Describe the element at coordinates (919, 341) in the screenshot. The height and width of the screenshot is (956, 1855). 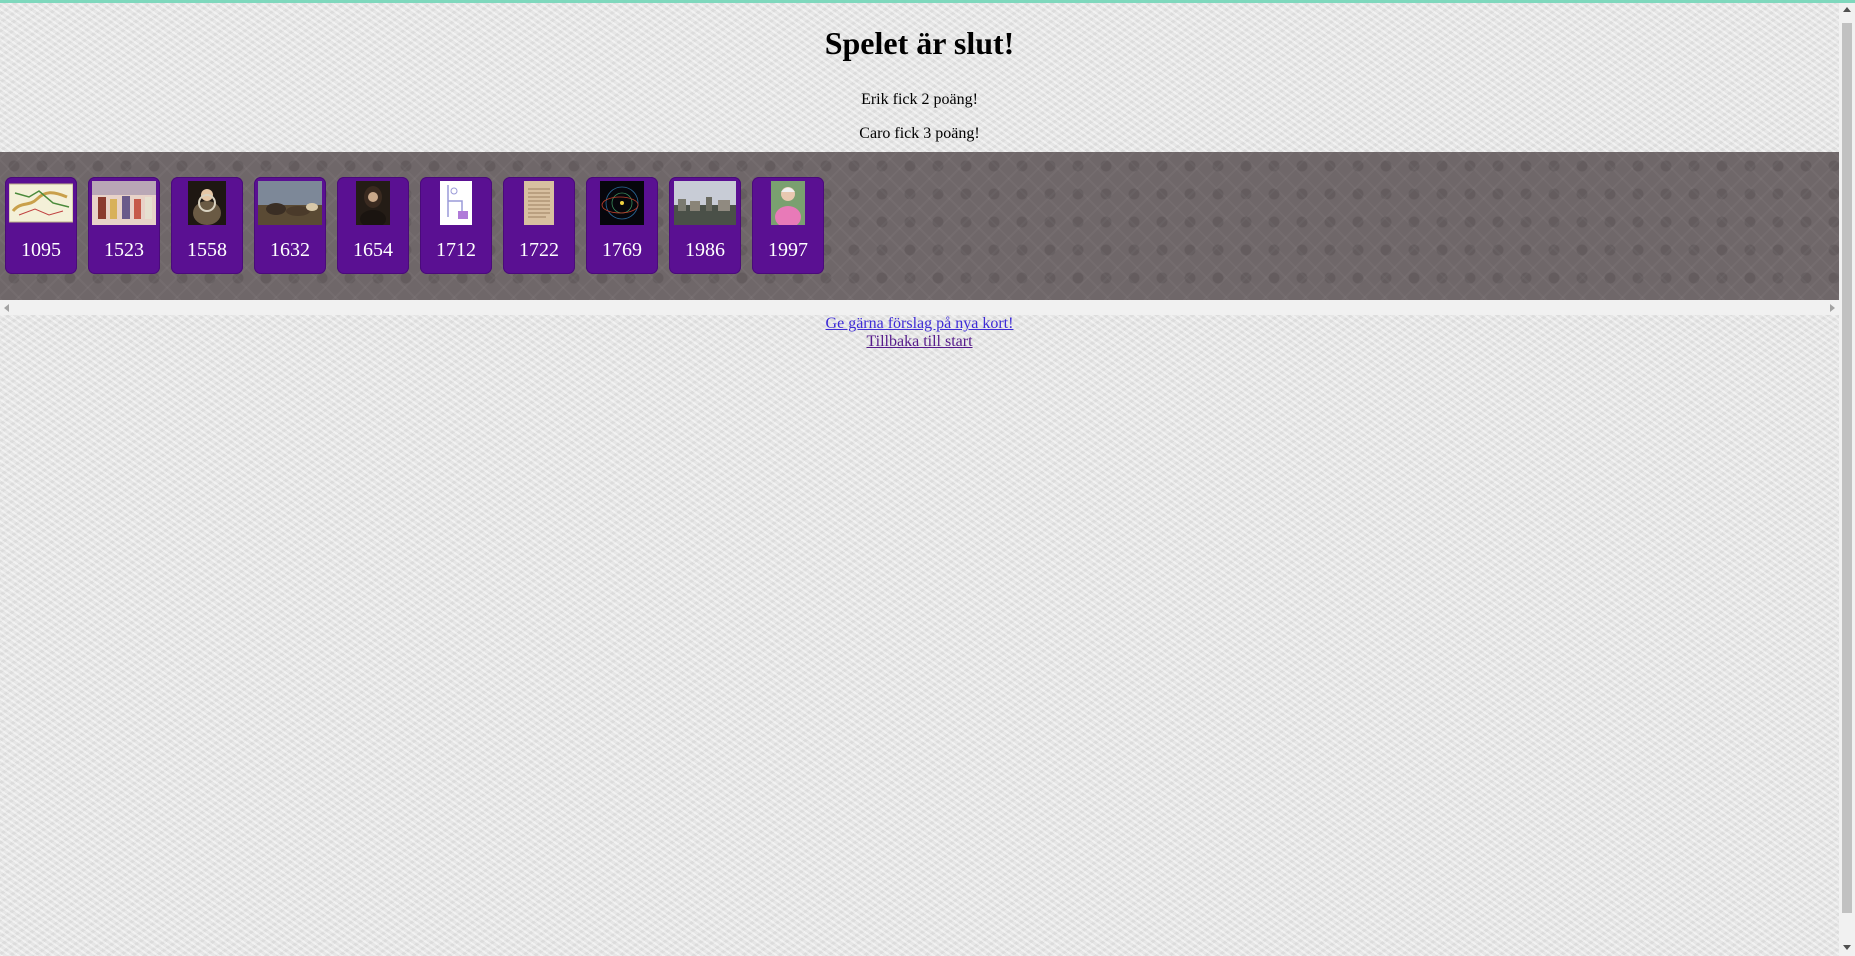
I see `back-to-start-link: Tillbaka till start` at that location.